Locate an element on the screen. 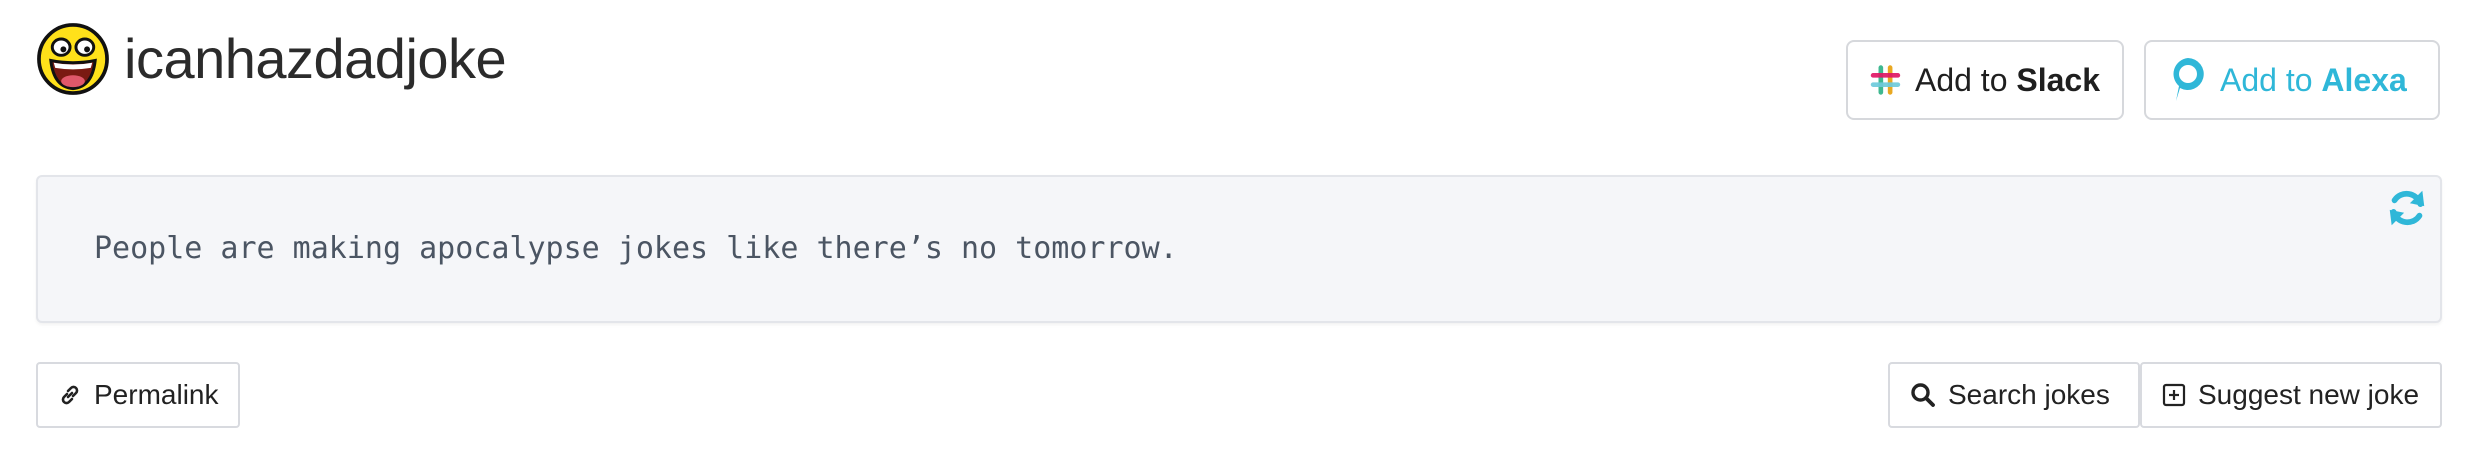 The width and height of the screenshot is (2482, 464). add-to-alexa-button: Add to Alexa is located at coordinates (2292, 80).